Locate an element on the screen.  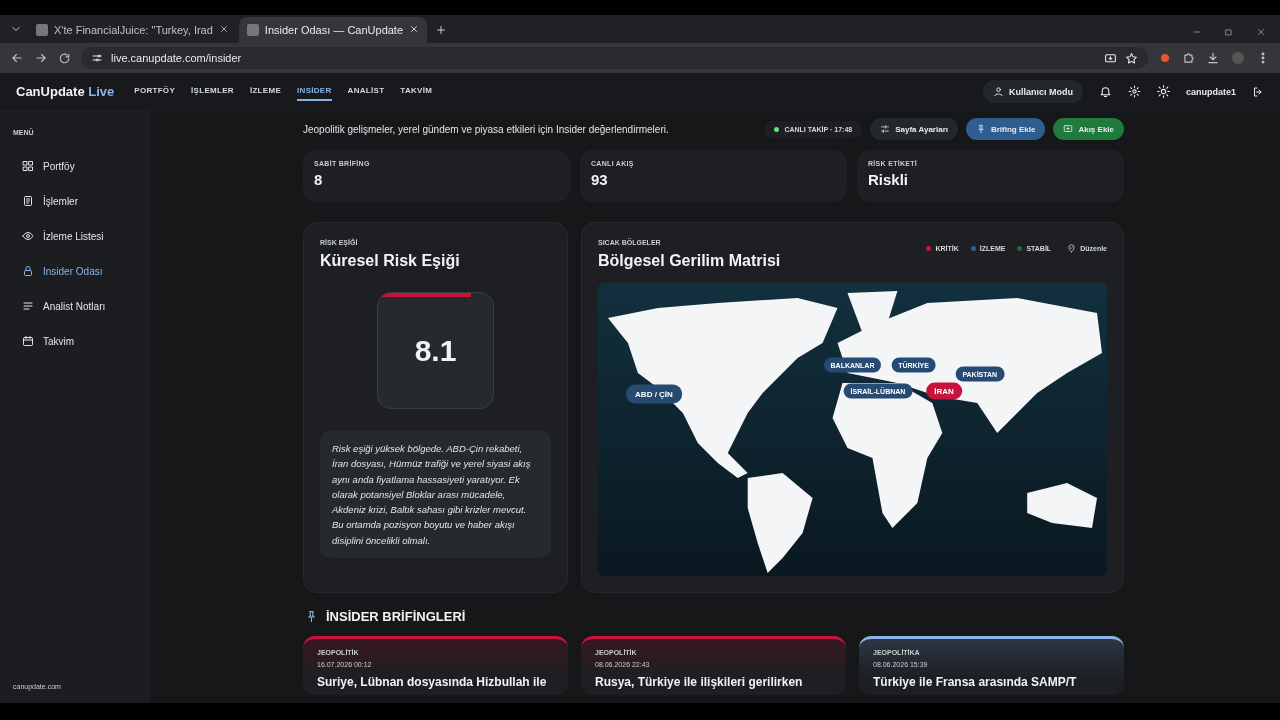
download-icon is located at coordinates (1213, 58).